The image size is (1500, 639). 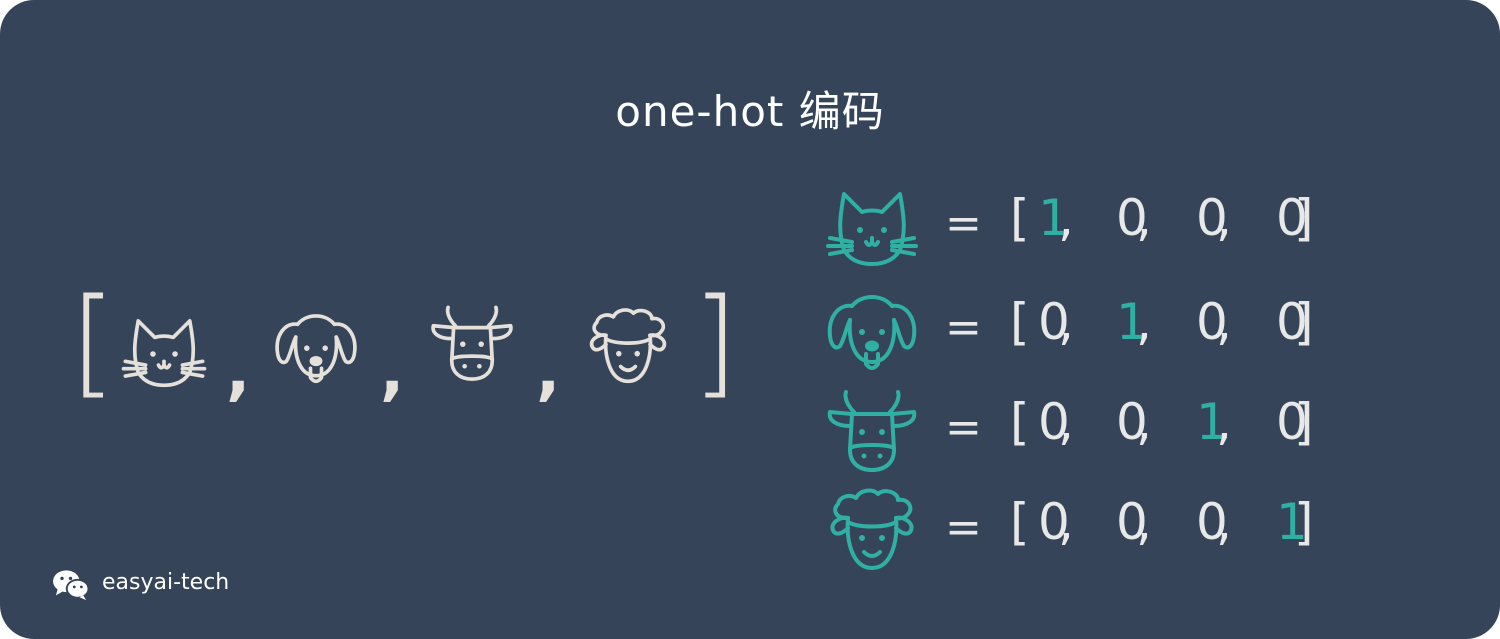 What do you see at coordinates (166, 582) in the screenshot?
I see `brand-label: easyai-tech` at bounding box center [166, 582].